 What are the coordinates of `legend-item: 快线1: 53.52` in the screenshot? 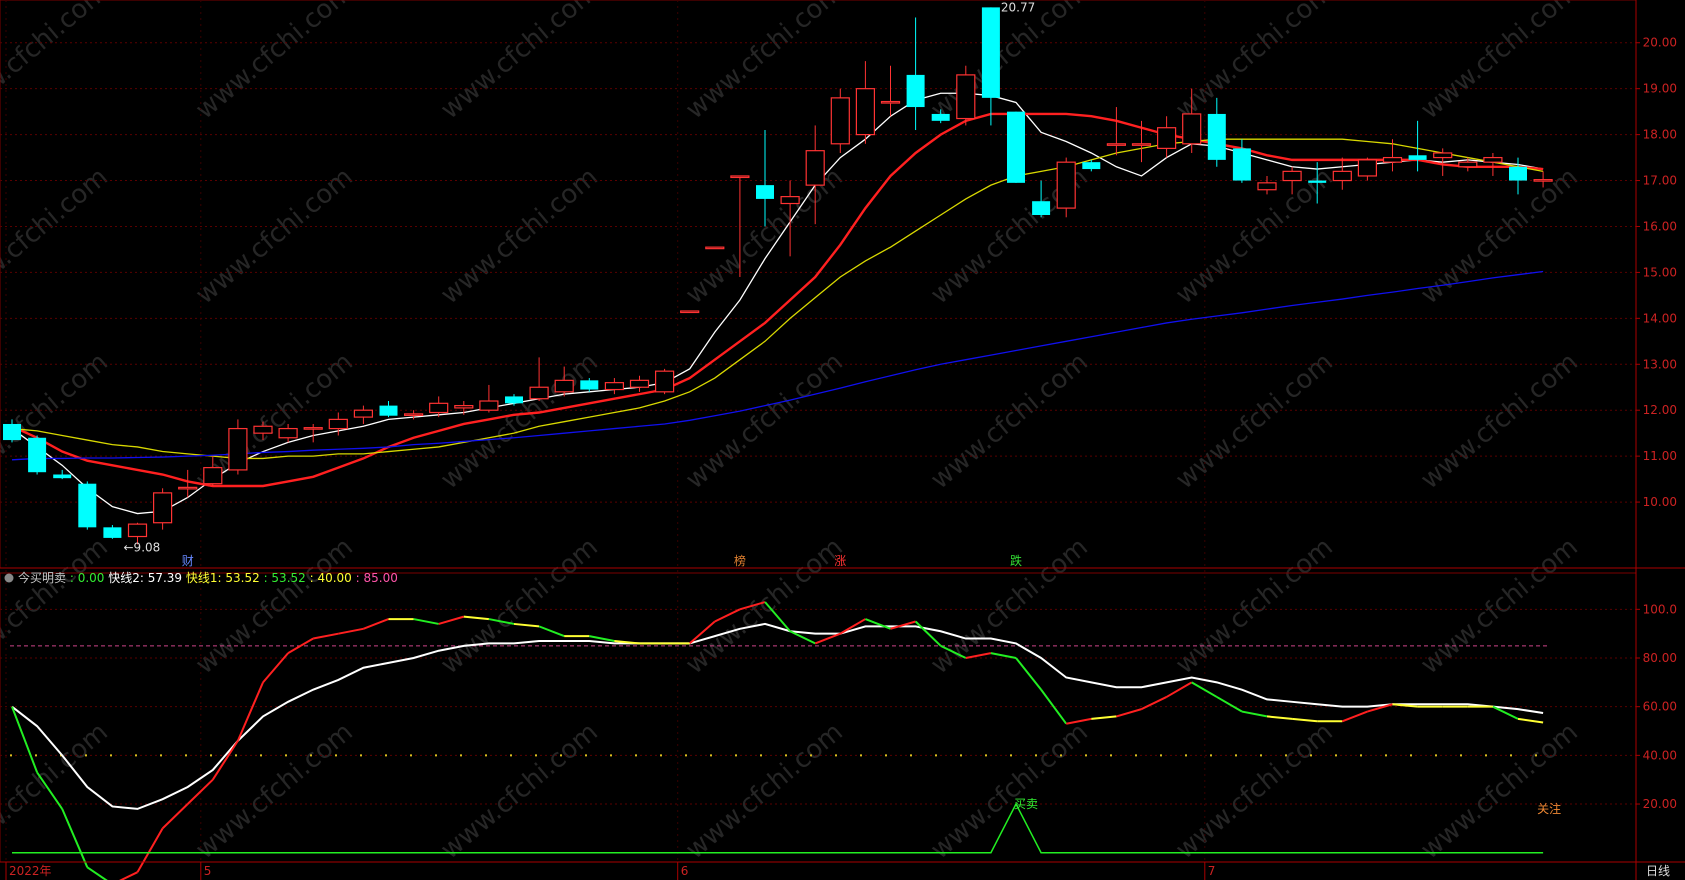 It's located at (221, 578).